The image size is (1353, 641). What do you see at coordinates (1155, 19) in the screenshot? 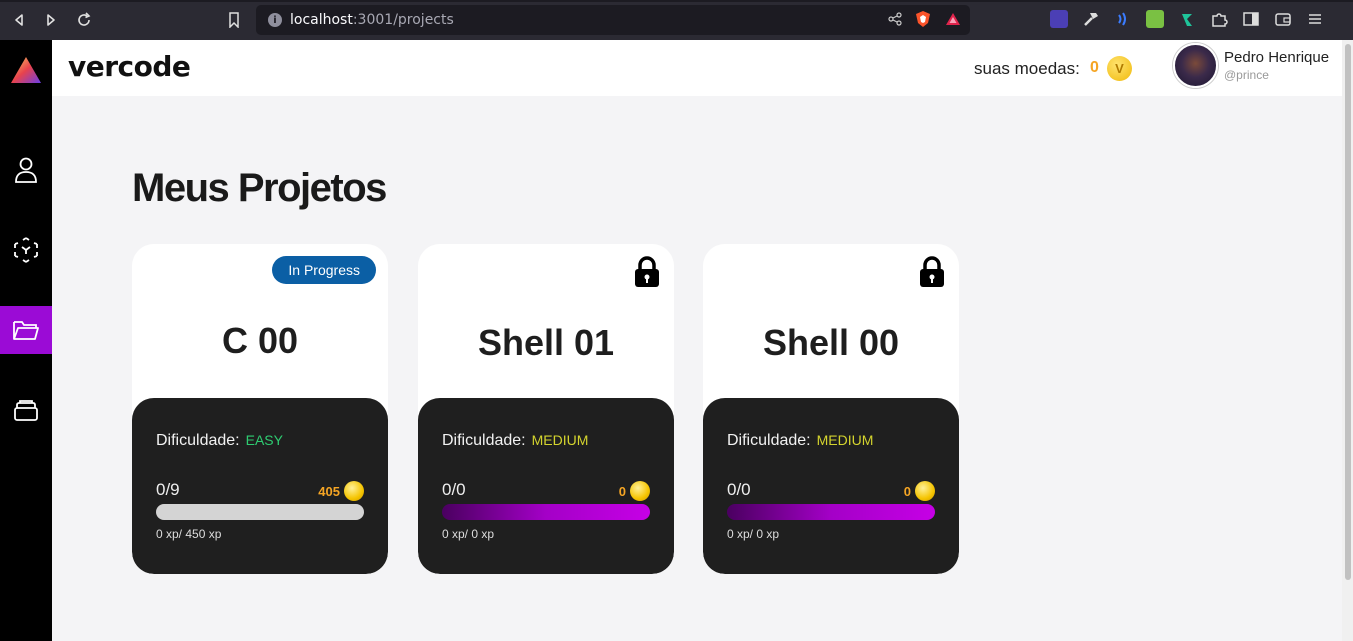
I see `green-extension-icon` at bounding box center [1155, 19].